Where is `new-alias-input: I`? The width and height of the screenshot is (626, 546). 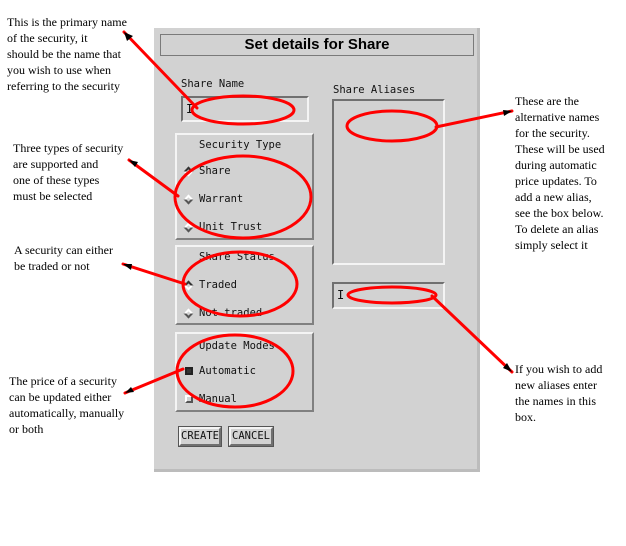 new-alias-input: I is located at coordinates (388, 295).